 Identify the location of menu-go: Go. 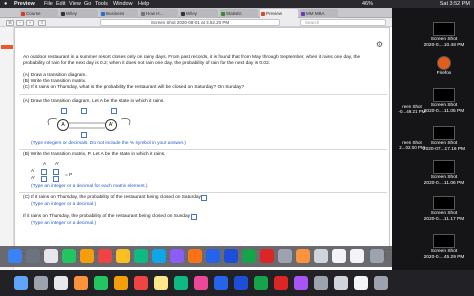
(87, 4).